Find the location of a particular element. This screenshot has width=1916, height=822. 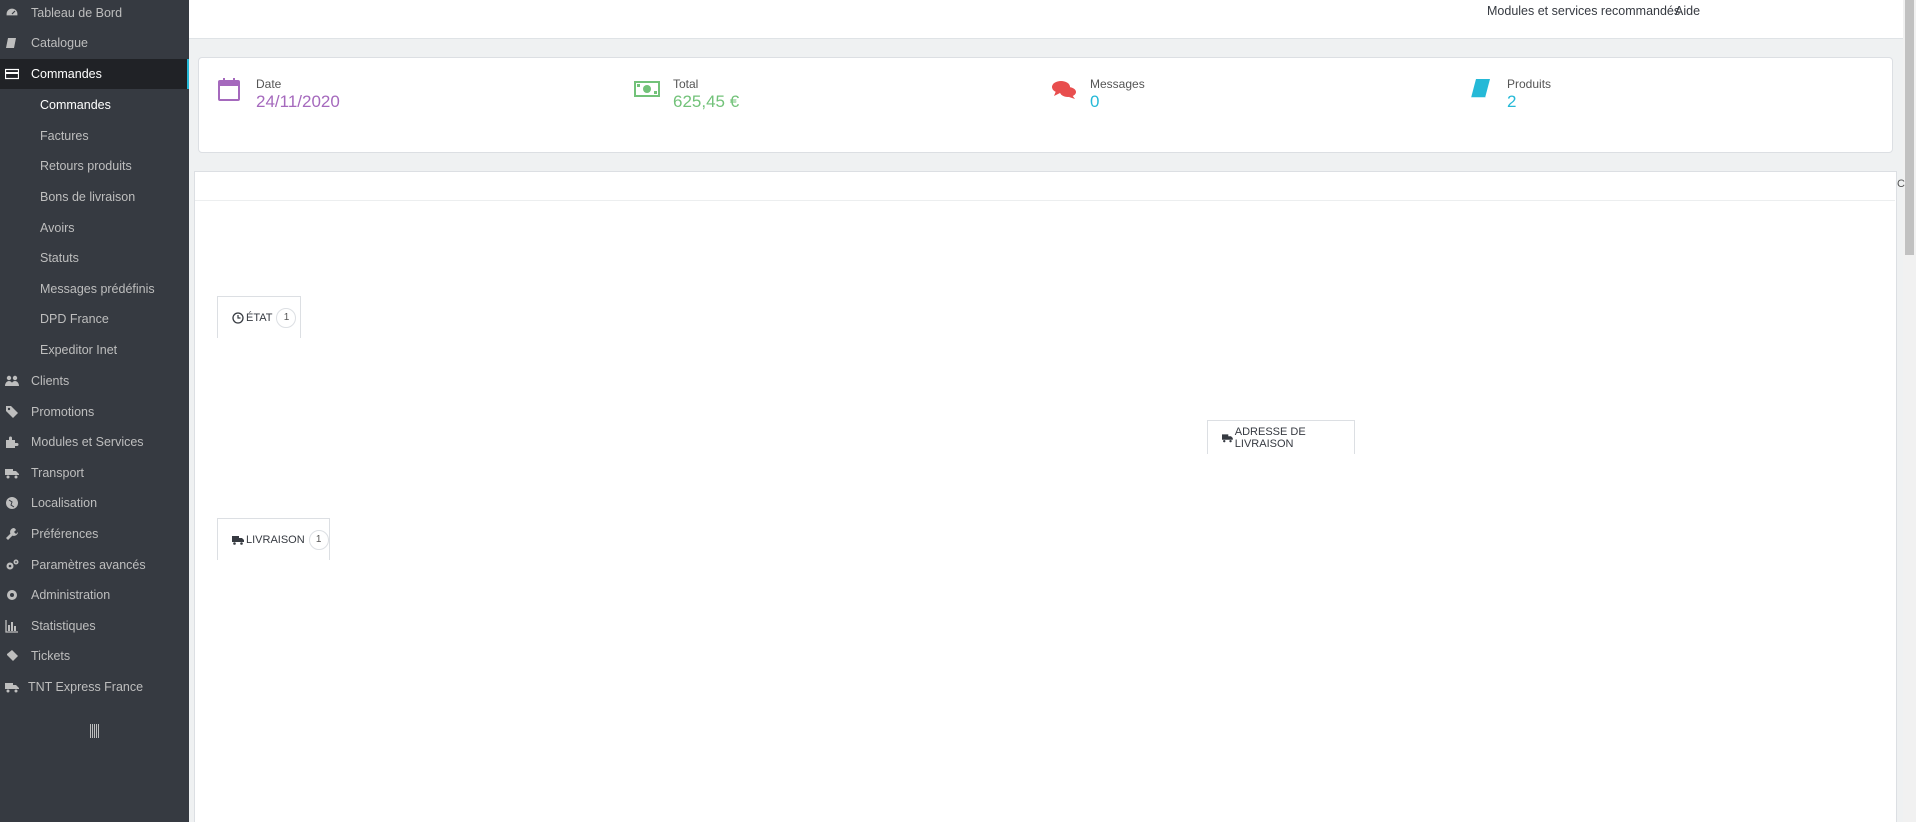

bar-chart-icon is located at coordinates (11, 626).